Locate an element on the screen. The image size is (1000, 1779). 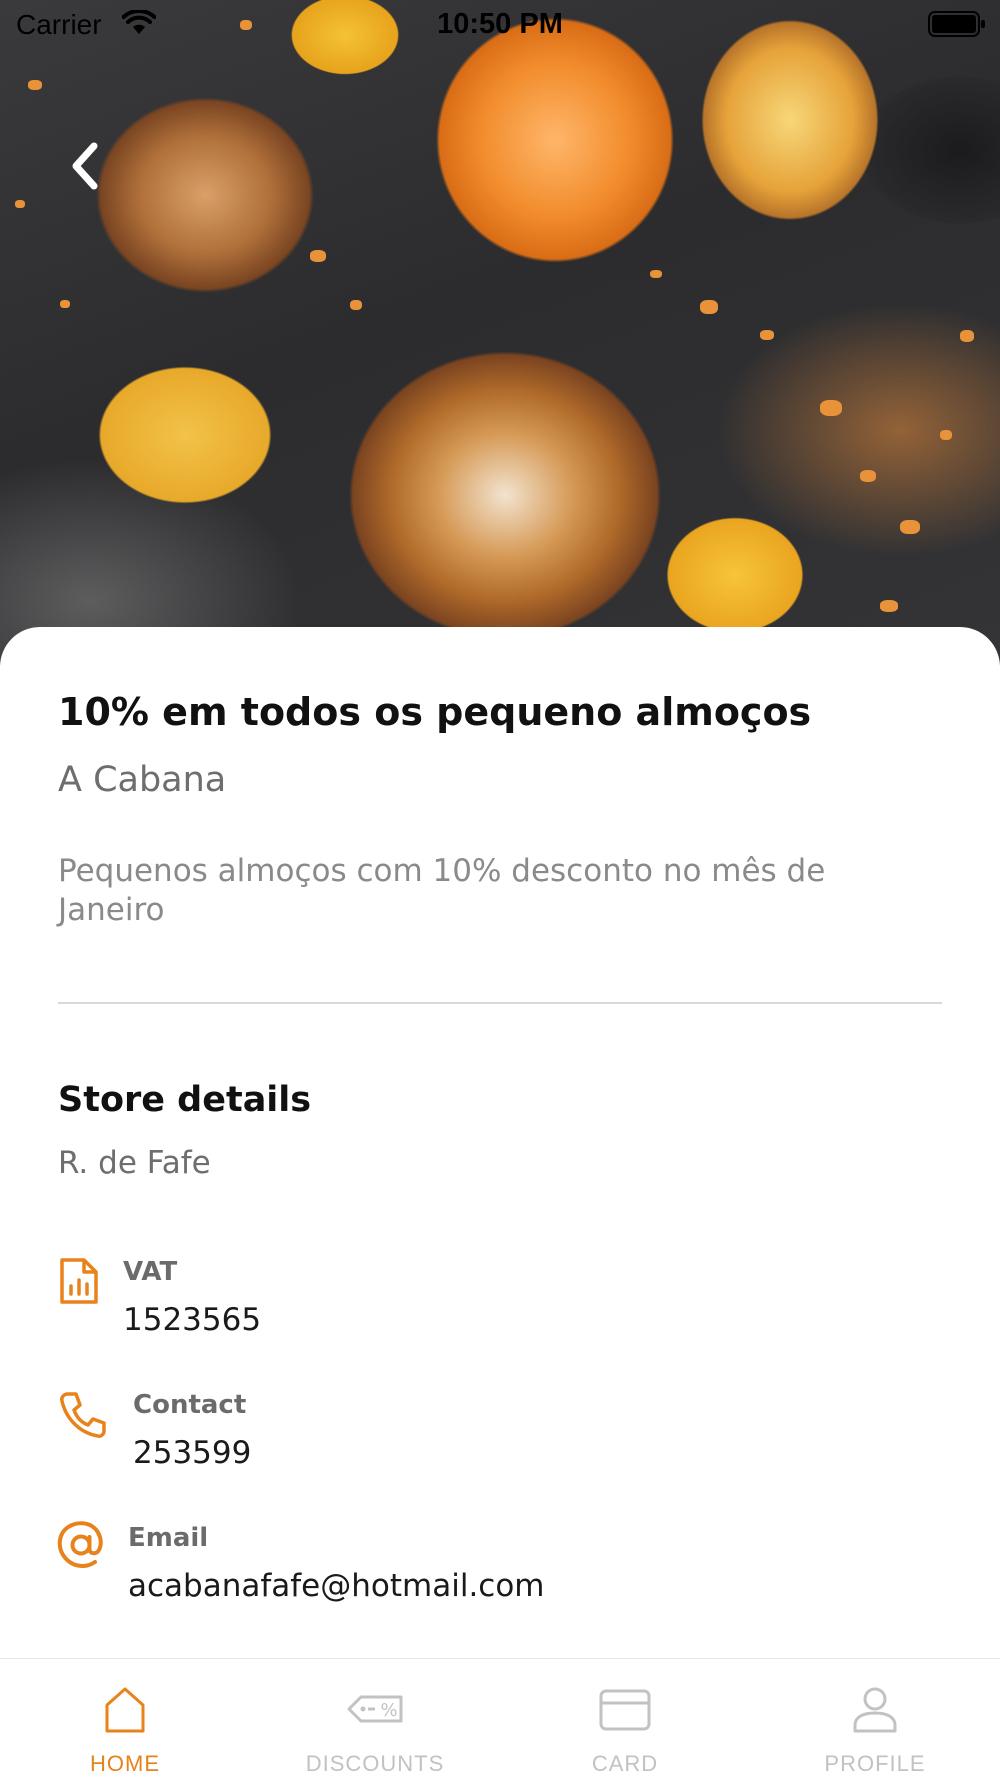
status-bar: Carrier 10:50 PM is located at coordinates (500, 25).